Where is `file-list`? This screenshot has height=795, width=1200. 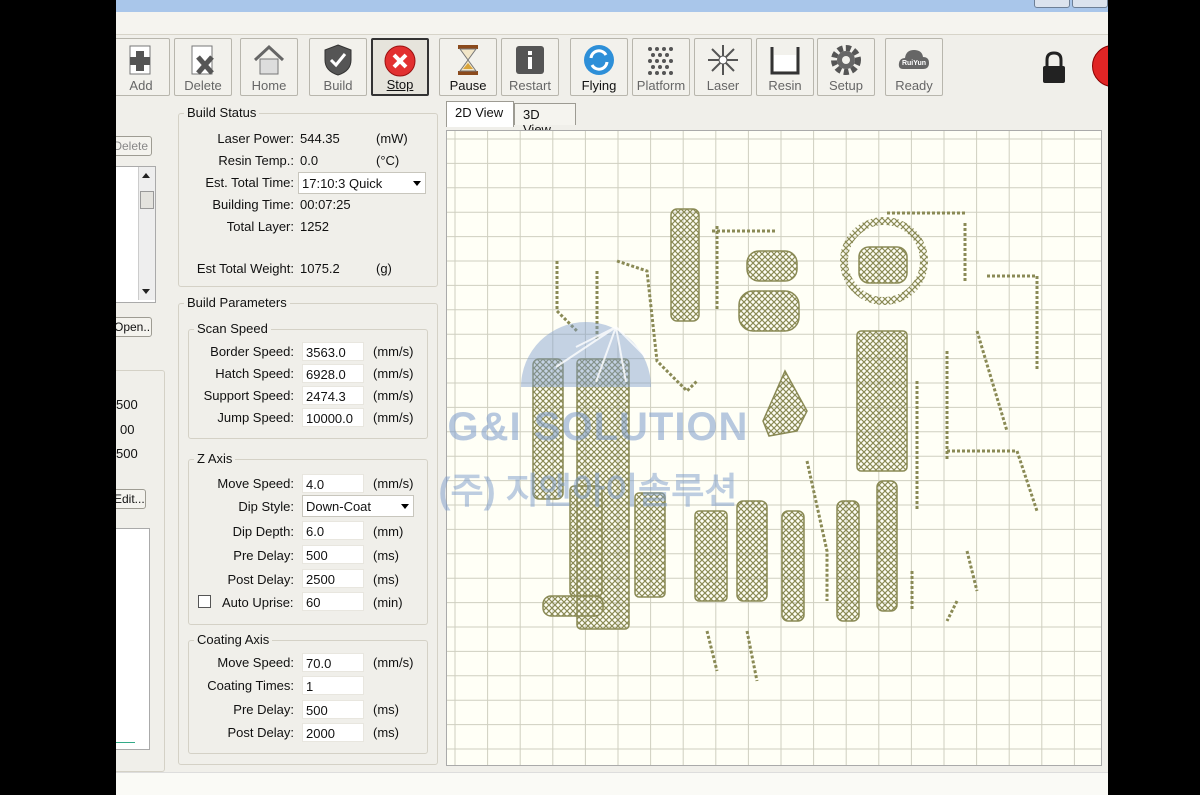 file-list is located at coordinates (136, 234).